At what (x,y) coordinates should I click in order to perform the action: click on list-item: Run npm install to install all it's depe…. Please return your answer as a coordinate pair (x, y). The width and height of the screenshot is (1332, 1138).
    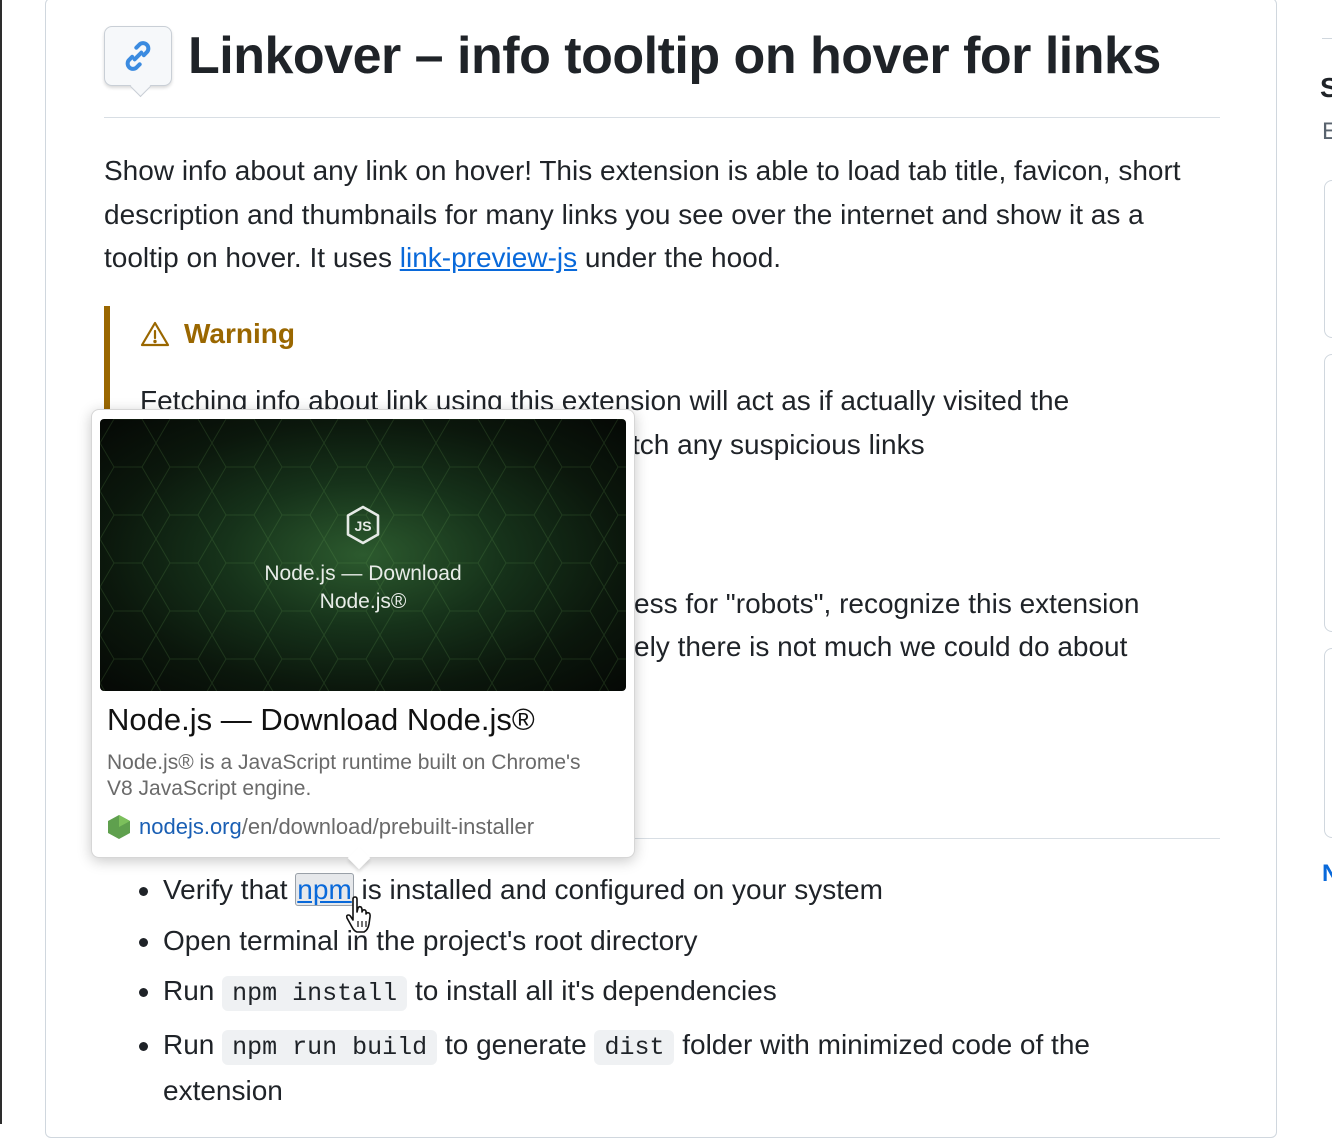
    Looking at the image, I should click on (612, 992).